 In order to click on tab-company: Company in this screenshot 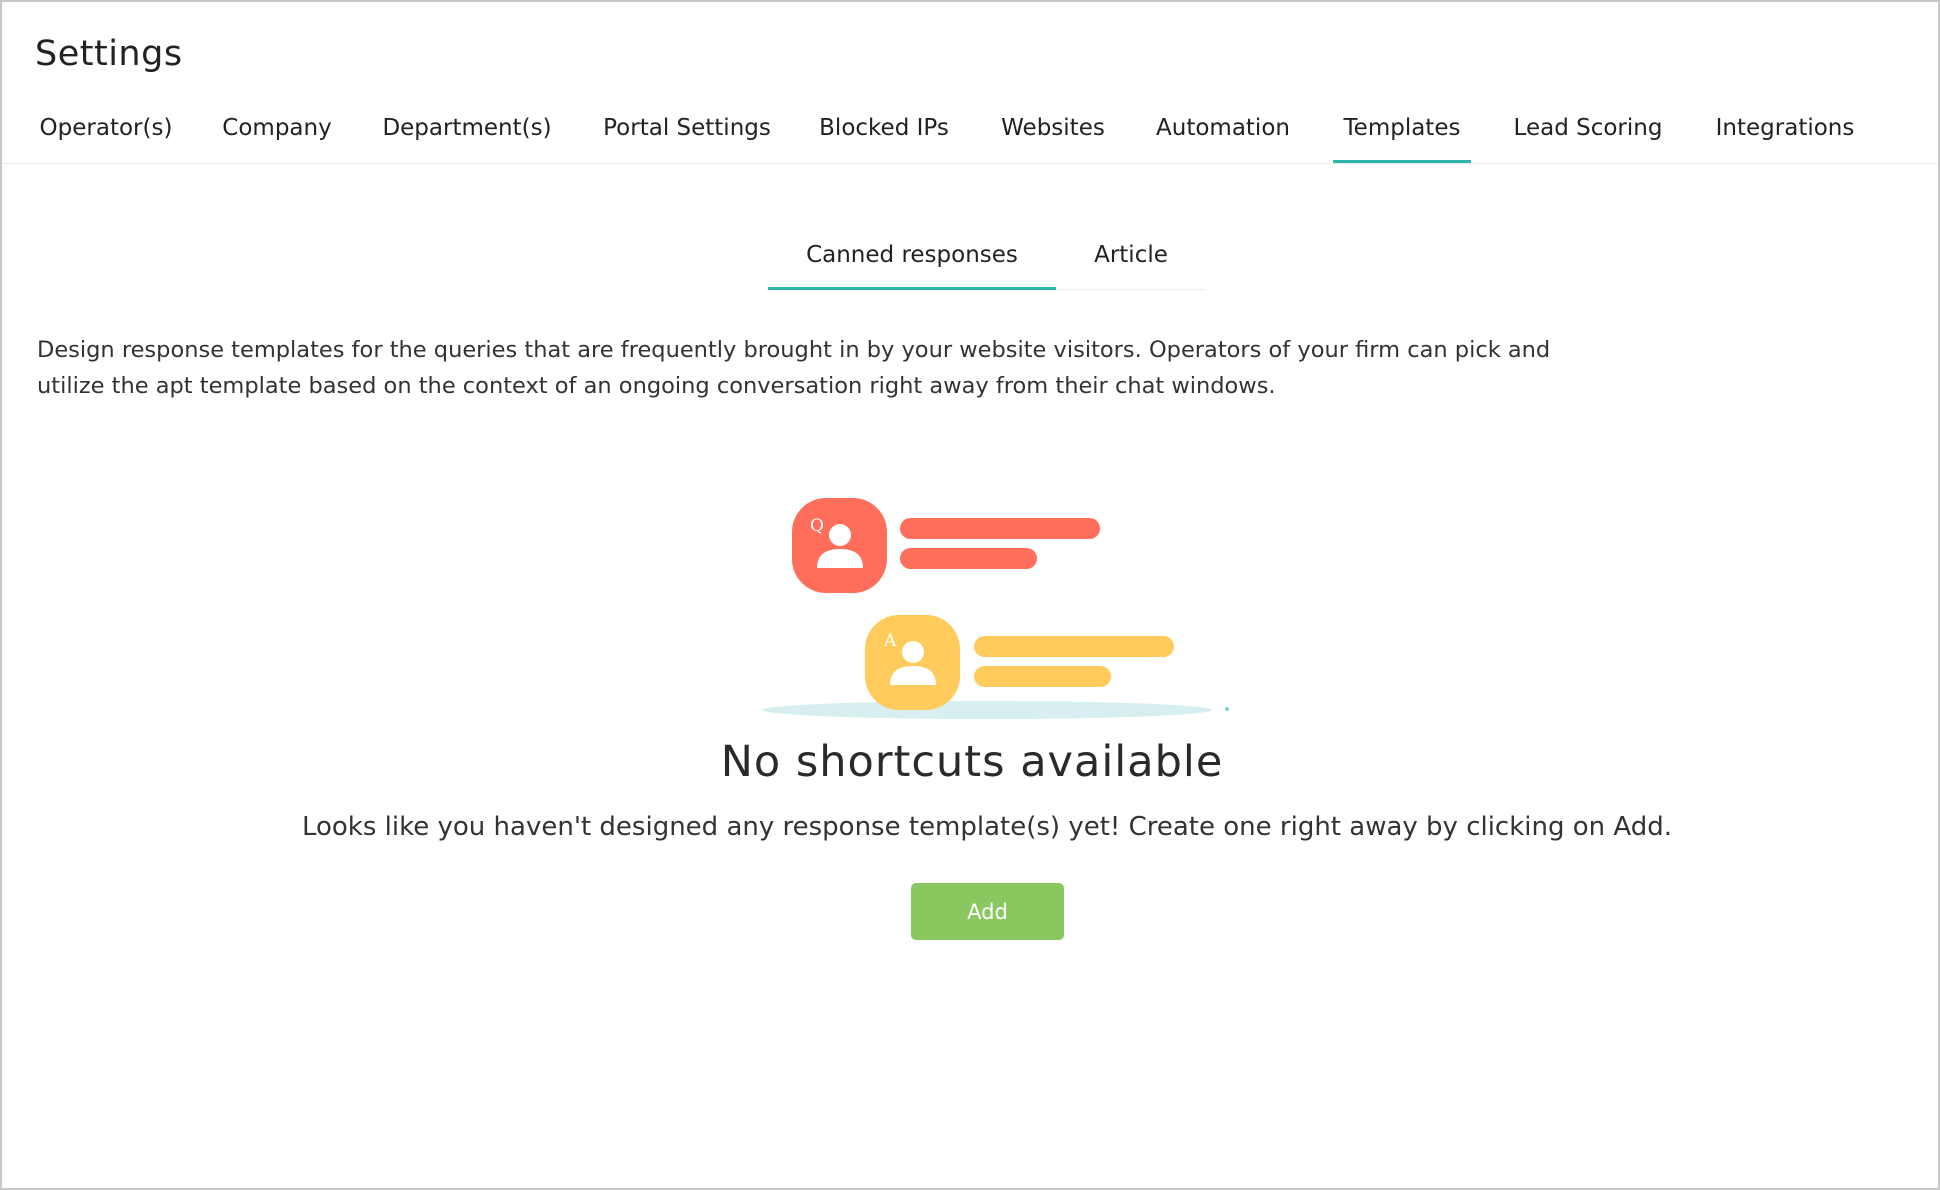, I will do `click(277, 132)`.